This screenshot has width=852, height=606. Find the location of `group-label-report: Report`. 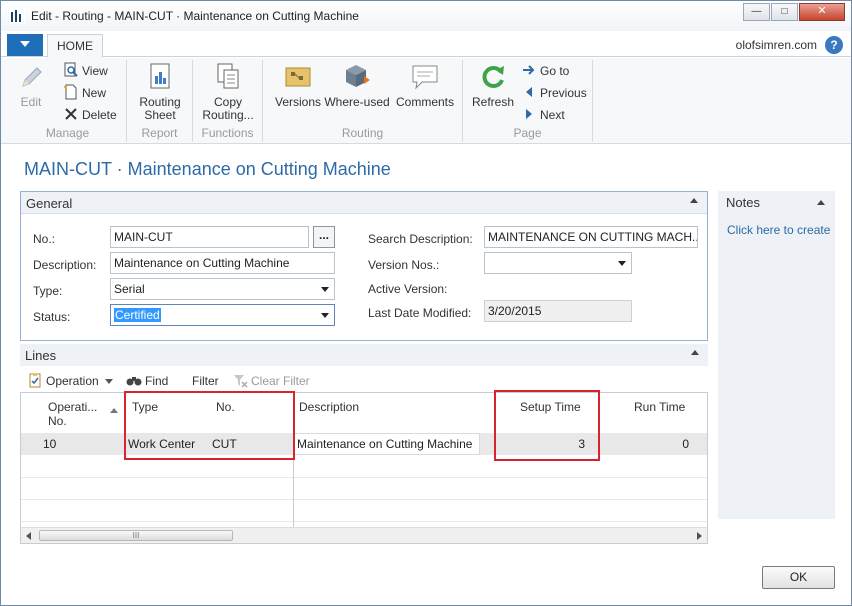

group-label-report: Report is located at coordinates (159, 133).